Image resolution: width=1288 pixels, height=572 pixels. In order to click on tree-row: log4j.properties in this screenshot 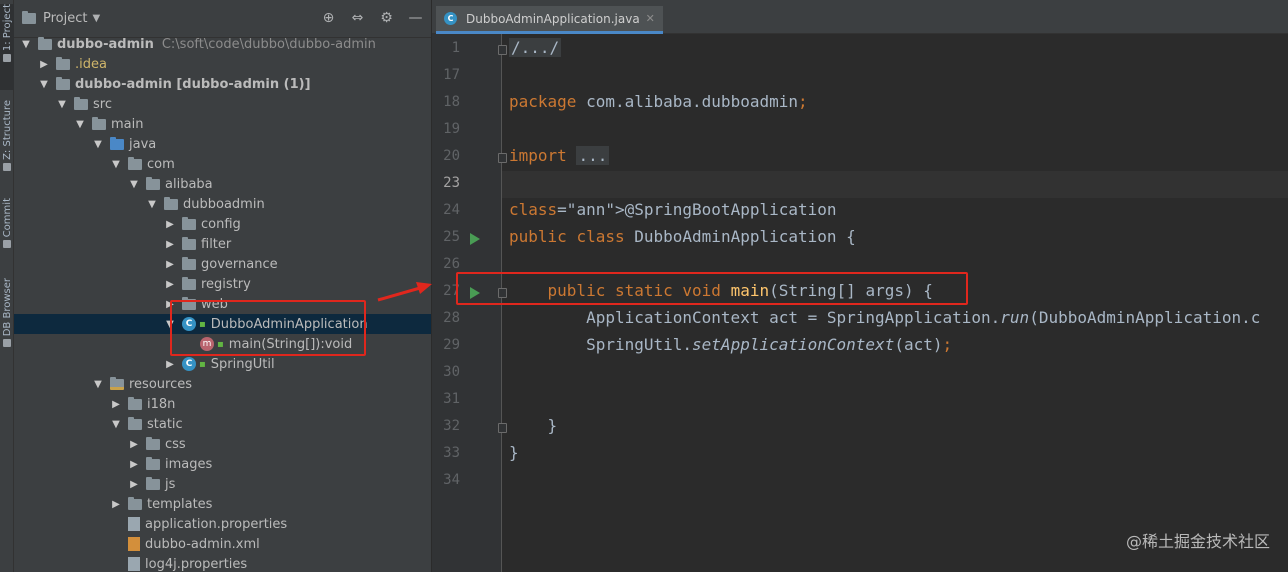, I will do `click(222, 563)`.